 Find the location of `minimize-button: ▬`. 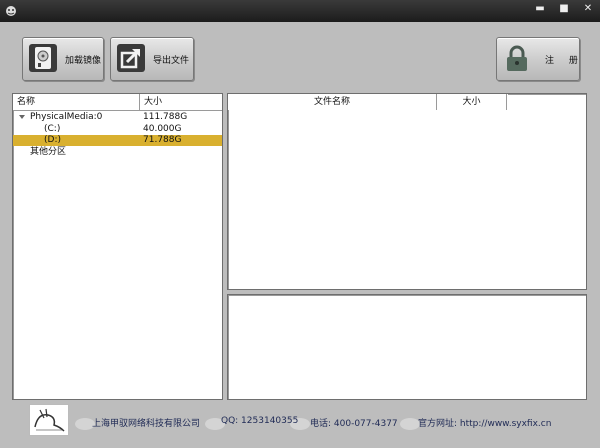

minimize-button: ▬ is located at coordinates (540, 10).